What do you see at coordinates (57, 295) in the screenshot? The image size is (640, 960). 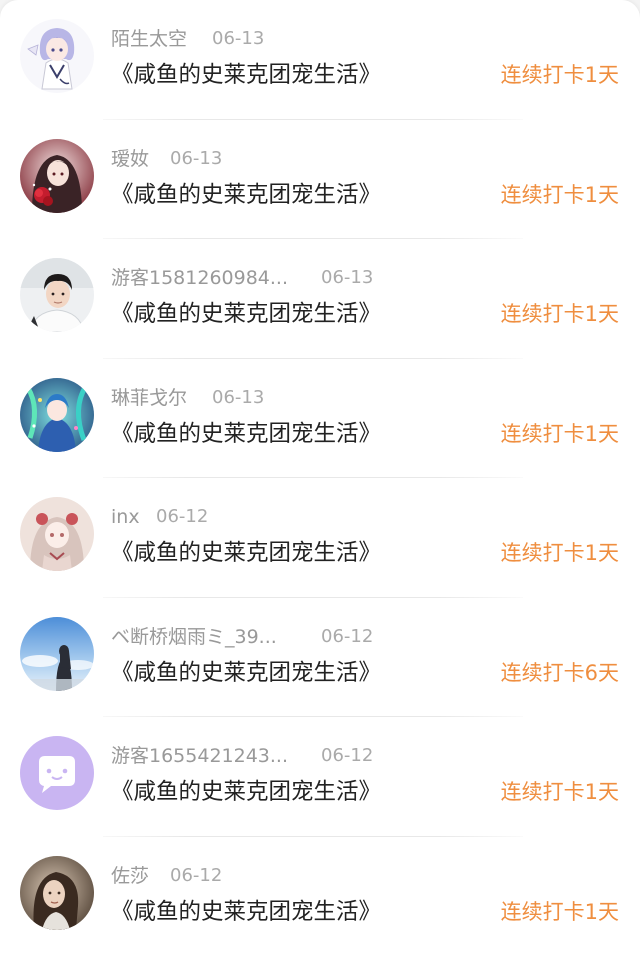 I see `young-man-photo-avatar` at bounding box center [57, 295].